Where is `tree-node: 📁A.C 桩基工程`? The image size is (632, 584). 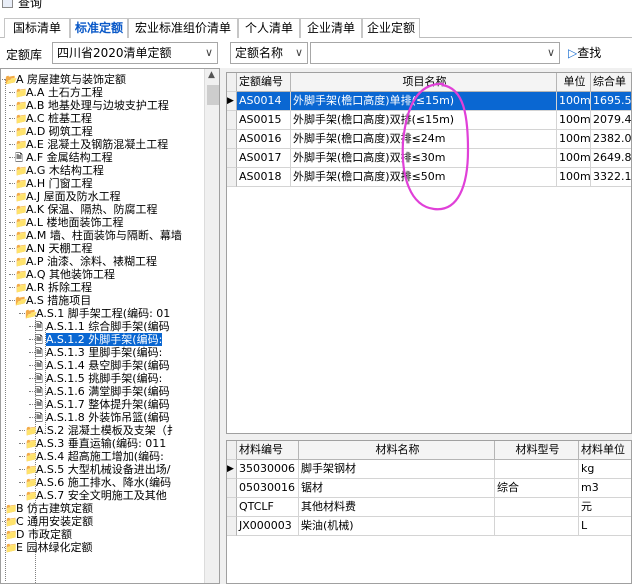
tree-node: 📁A.C 桩基工程 is located at coordinates (50, 118).